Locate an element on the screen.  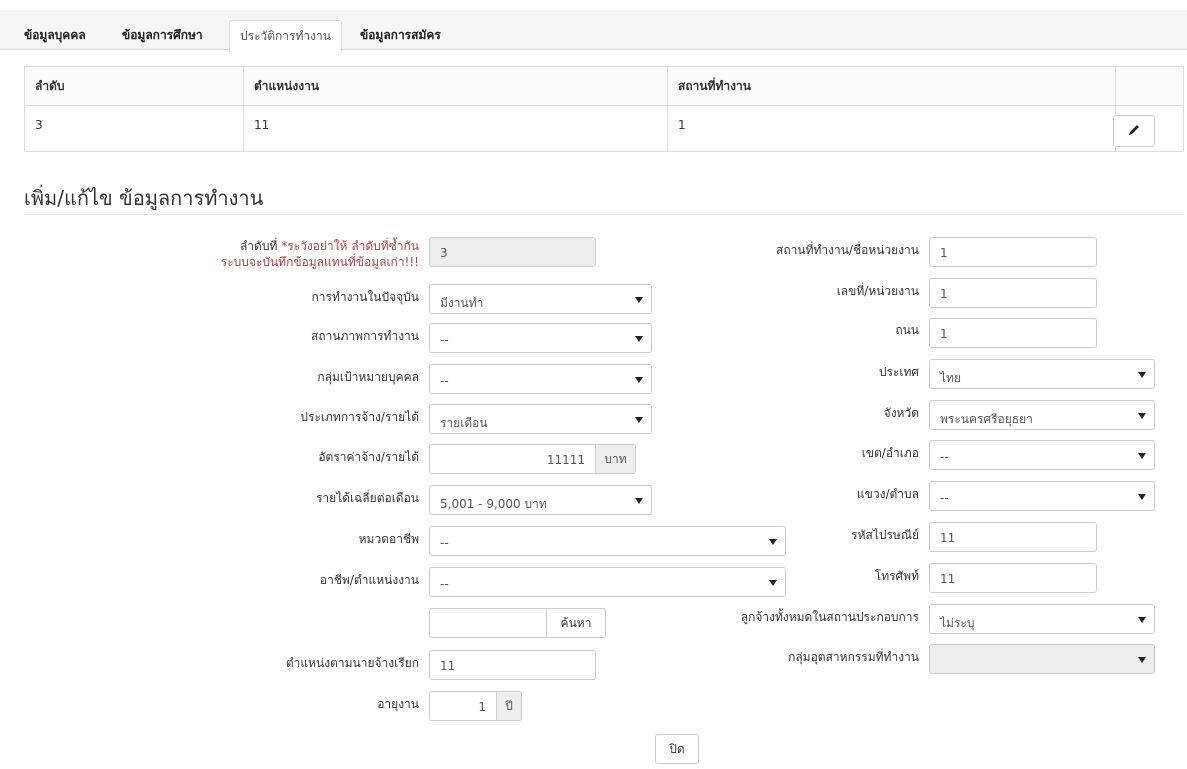
top-strip is located at coordinates (593, 4).